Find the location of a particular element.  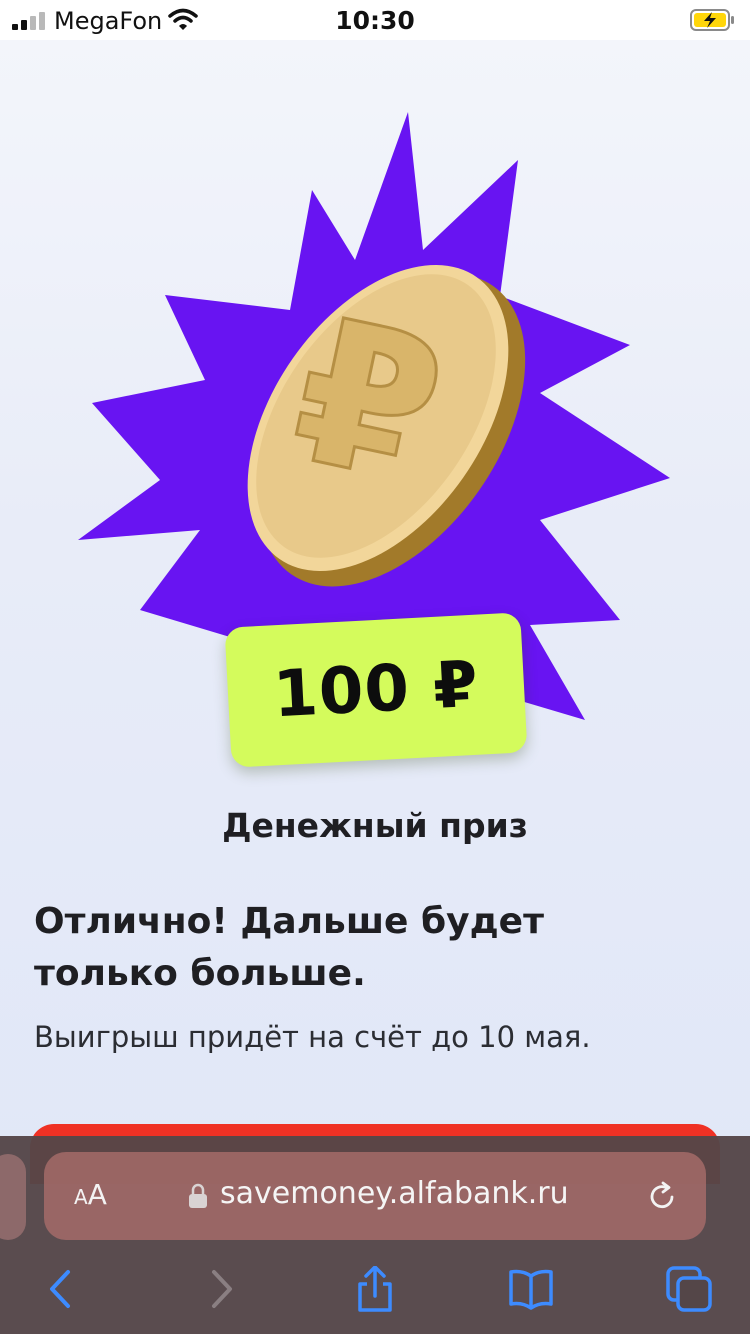

battery-charging-icon is located at coordinates (712, 20).